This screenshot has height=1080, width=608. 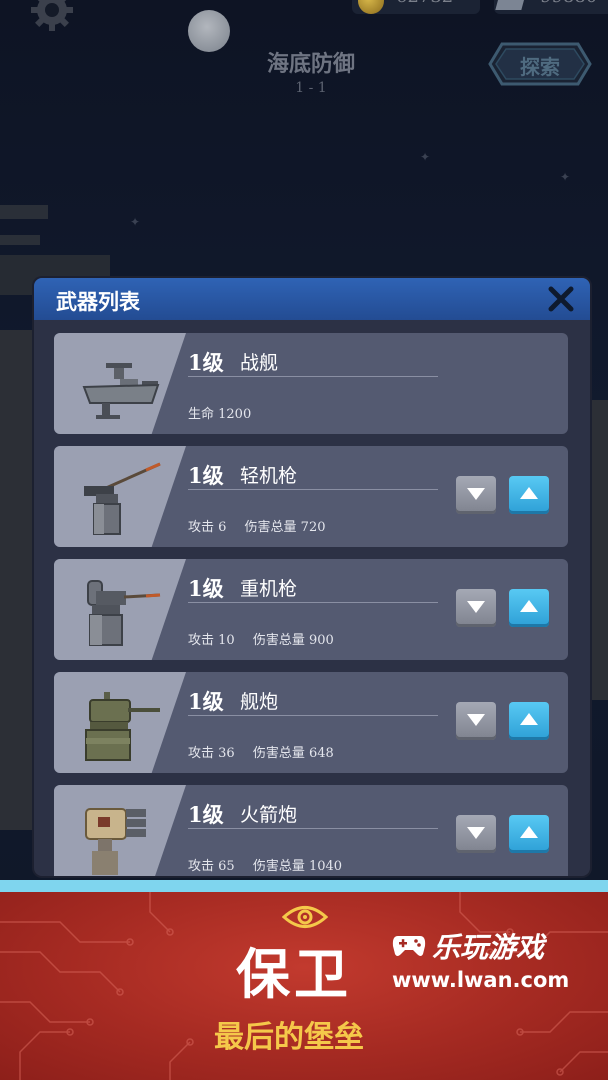 I want to click on weapon-stats: 生命 1200, so click(x=226, y=412).